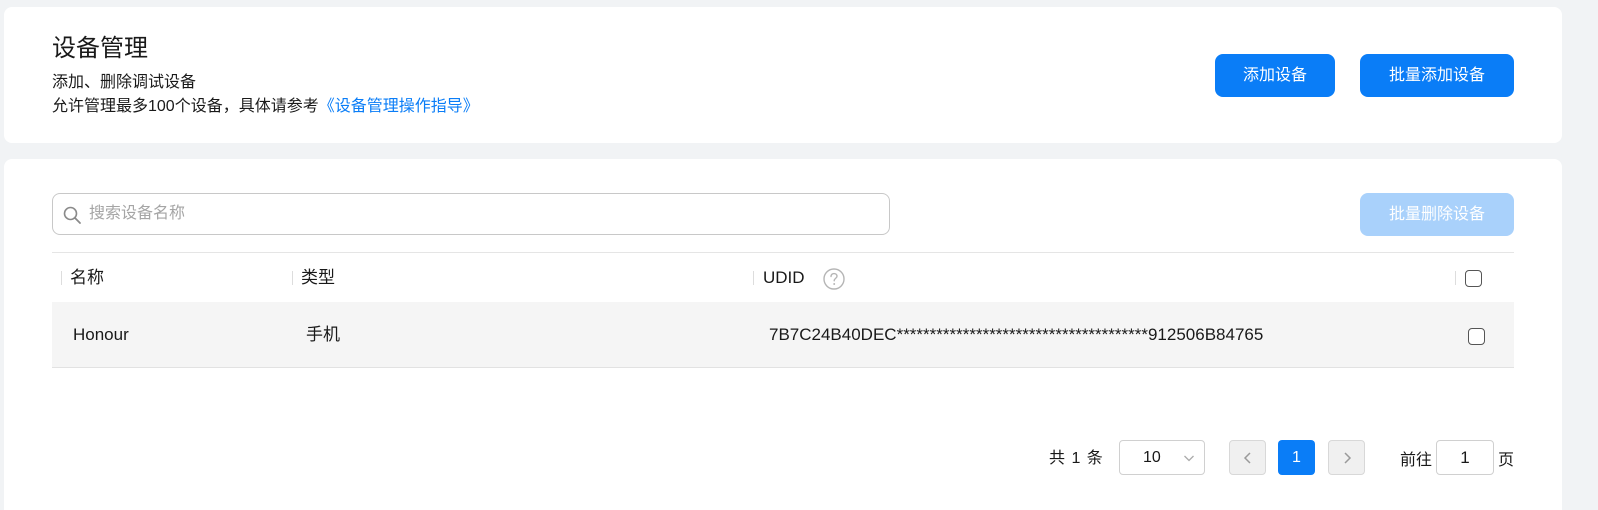 Image resolution: width=1598 pixels, height=510 pixels. What do you see at coordinates (100, 48) in the screenshot?
I see `page-title: 设备管理` at bounding box center [100, 48].